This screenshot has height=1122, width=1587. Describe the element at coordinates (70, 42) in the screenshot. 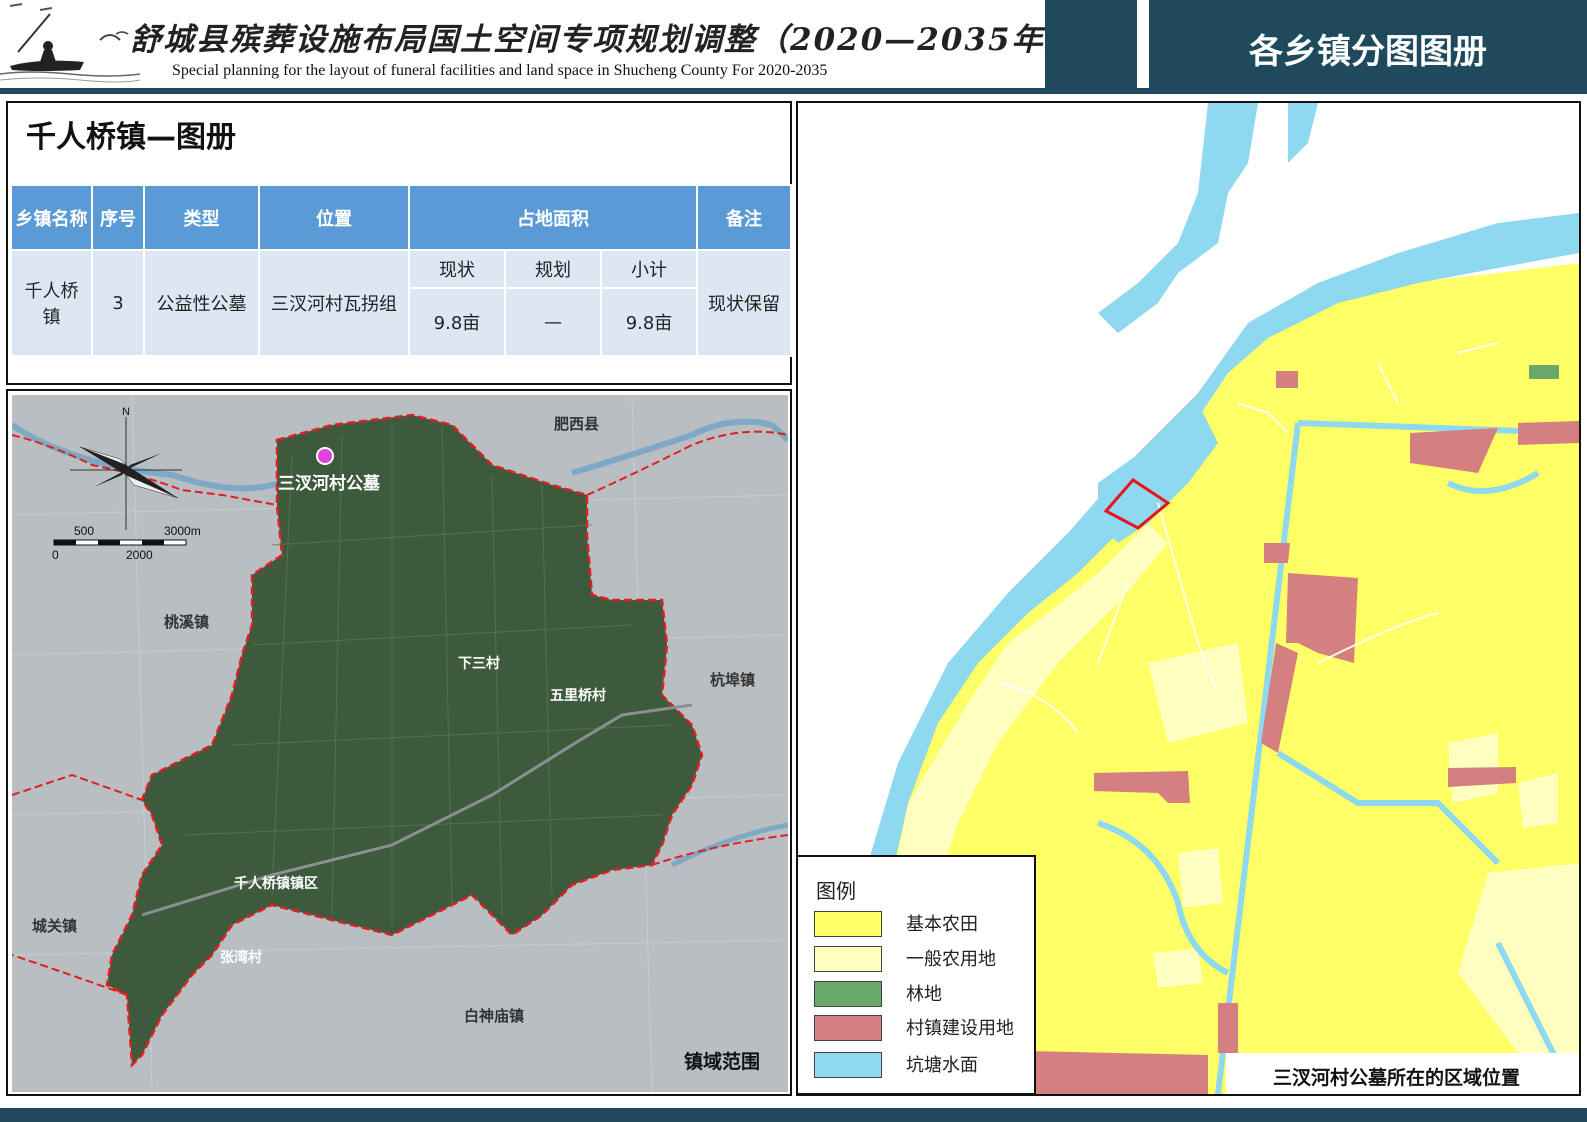

I see `fisherman-illustration` at that location.